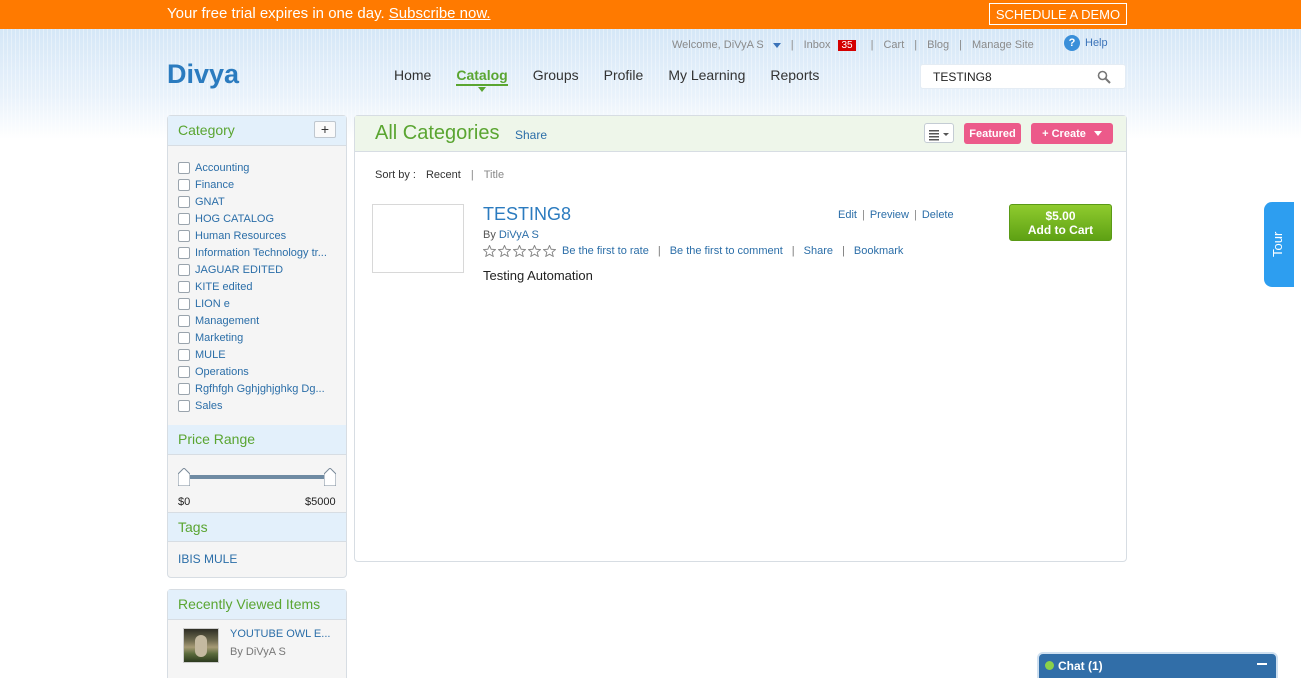  Describe the element at coordinates (239, 270) in the screenshot. I see `category-label: JAGUAR EDITED` at that location.